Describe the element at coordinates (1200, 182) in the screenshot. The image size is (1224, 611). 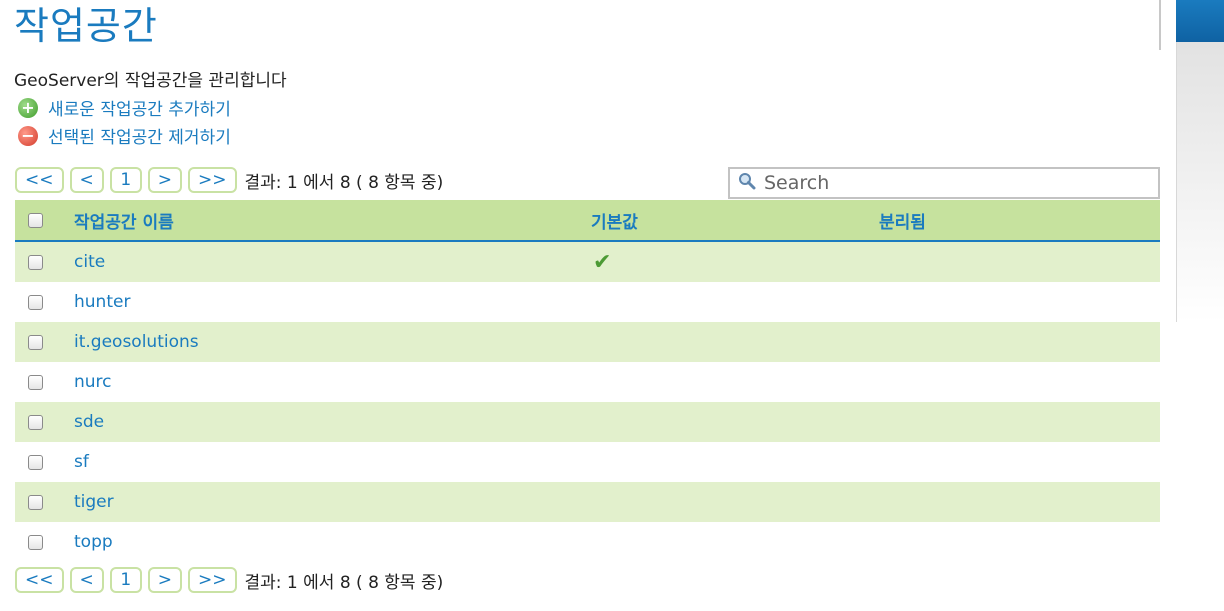
I see `right-shade` at that location.